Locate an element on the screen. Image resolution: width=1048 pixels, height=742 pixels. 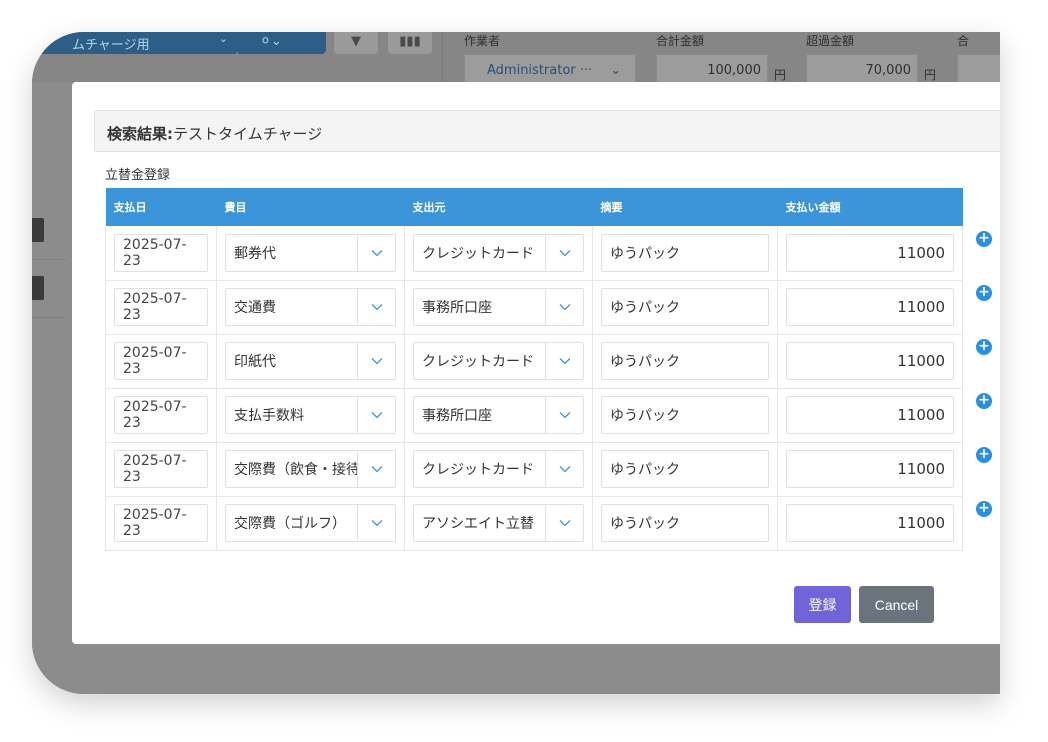
table-row: 2025-07-23 印紙代 クレジットカード ゆうパック 11000 is located at coordinates (534, 361).